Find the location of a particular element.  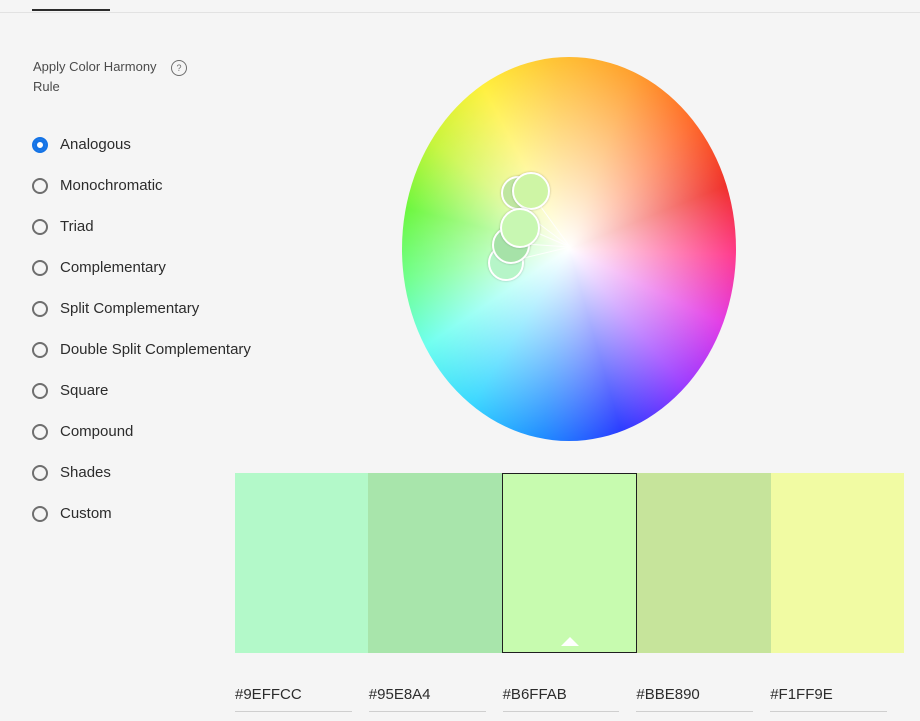

rule-label: Square is located at coordinates (84, 390).